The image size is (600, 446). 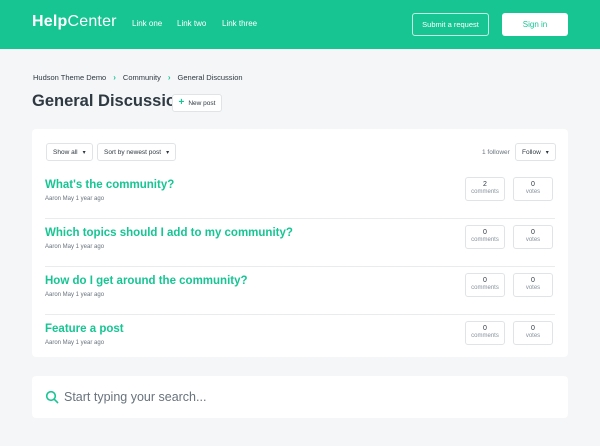 What do you see at coordinates (50, 21) in the screenshot?
I see `logo-bold-text: Help` at bounding box center [50, 21].